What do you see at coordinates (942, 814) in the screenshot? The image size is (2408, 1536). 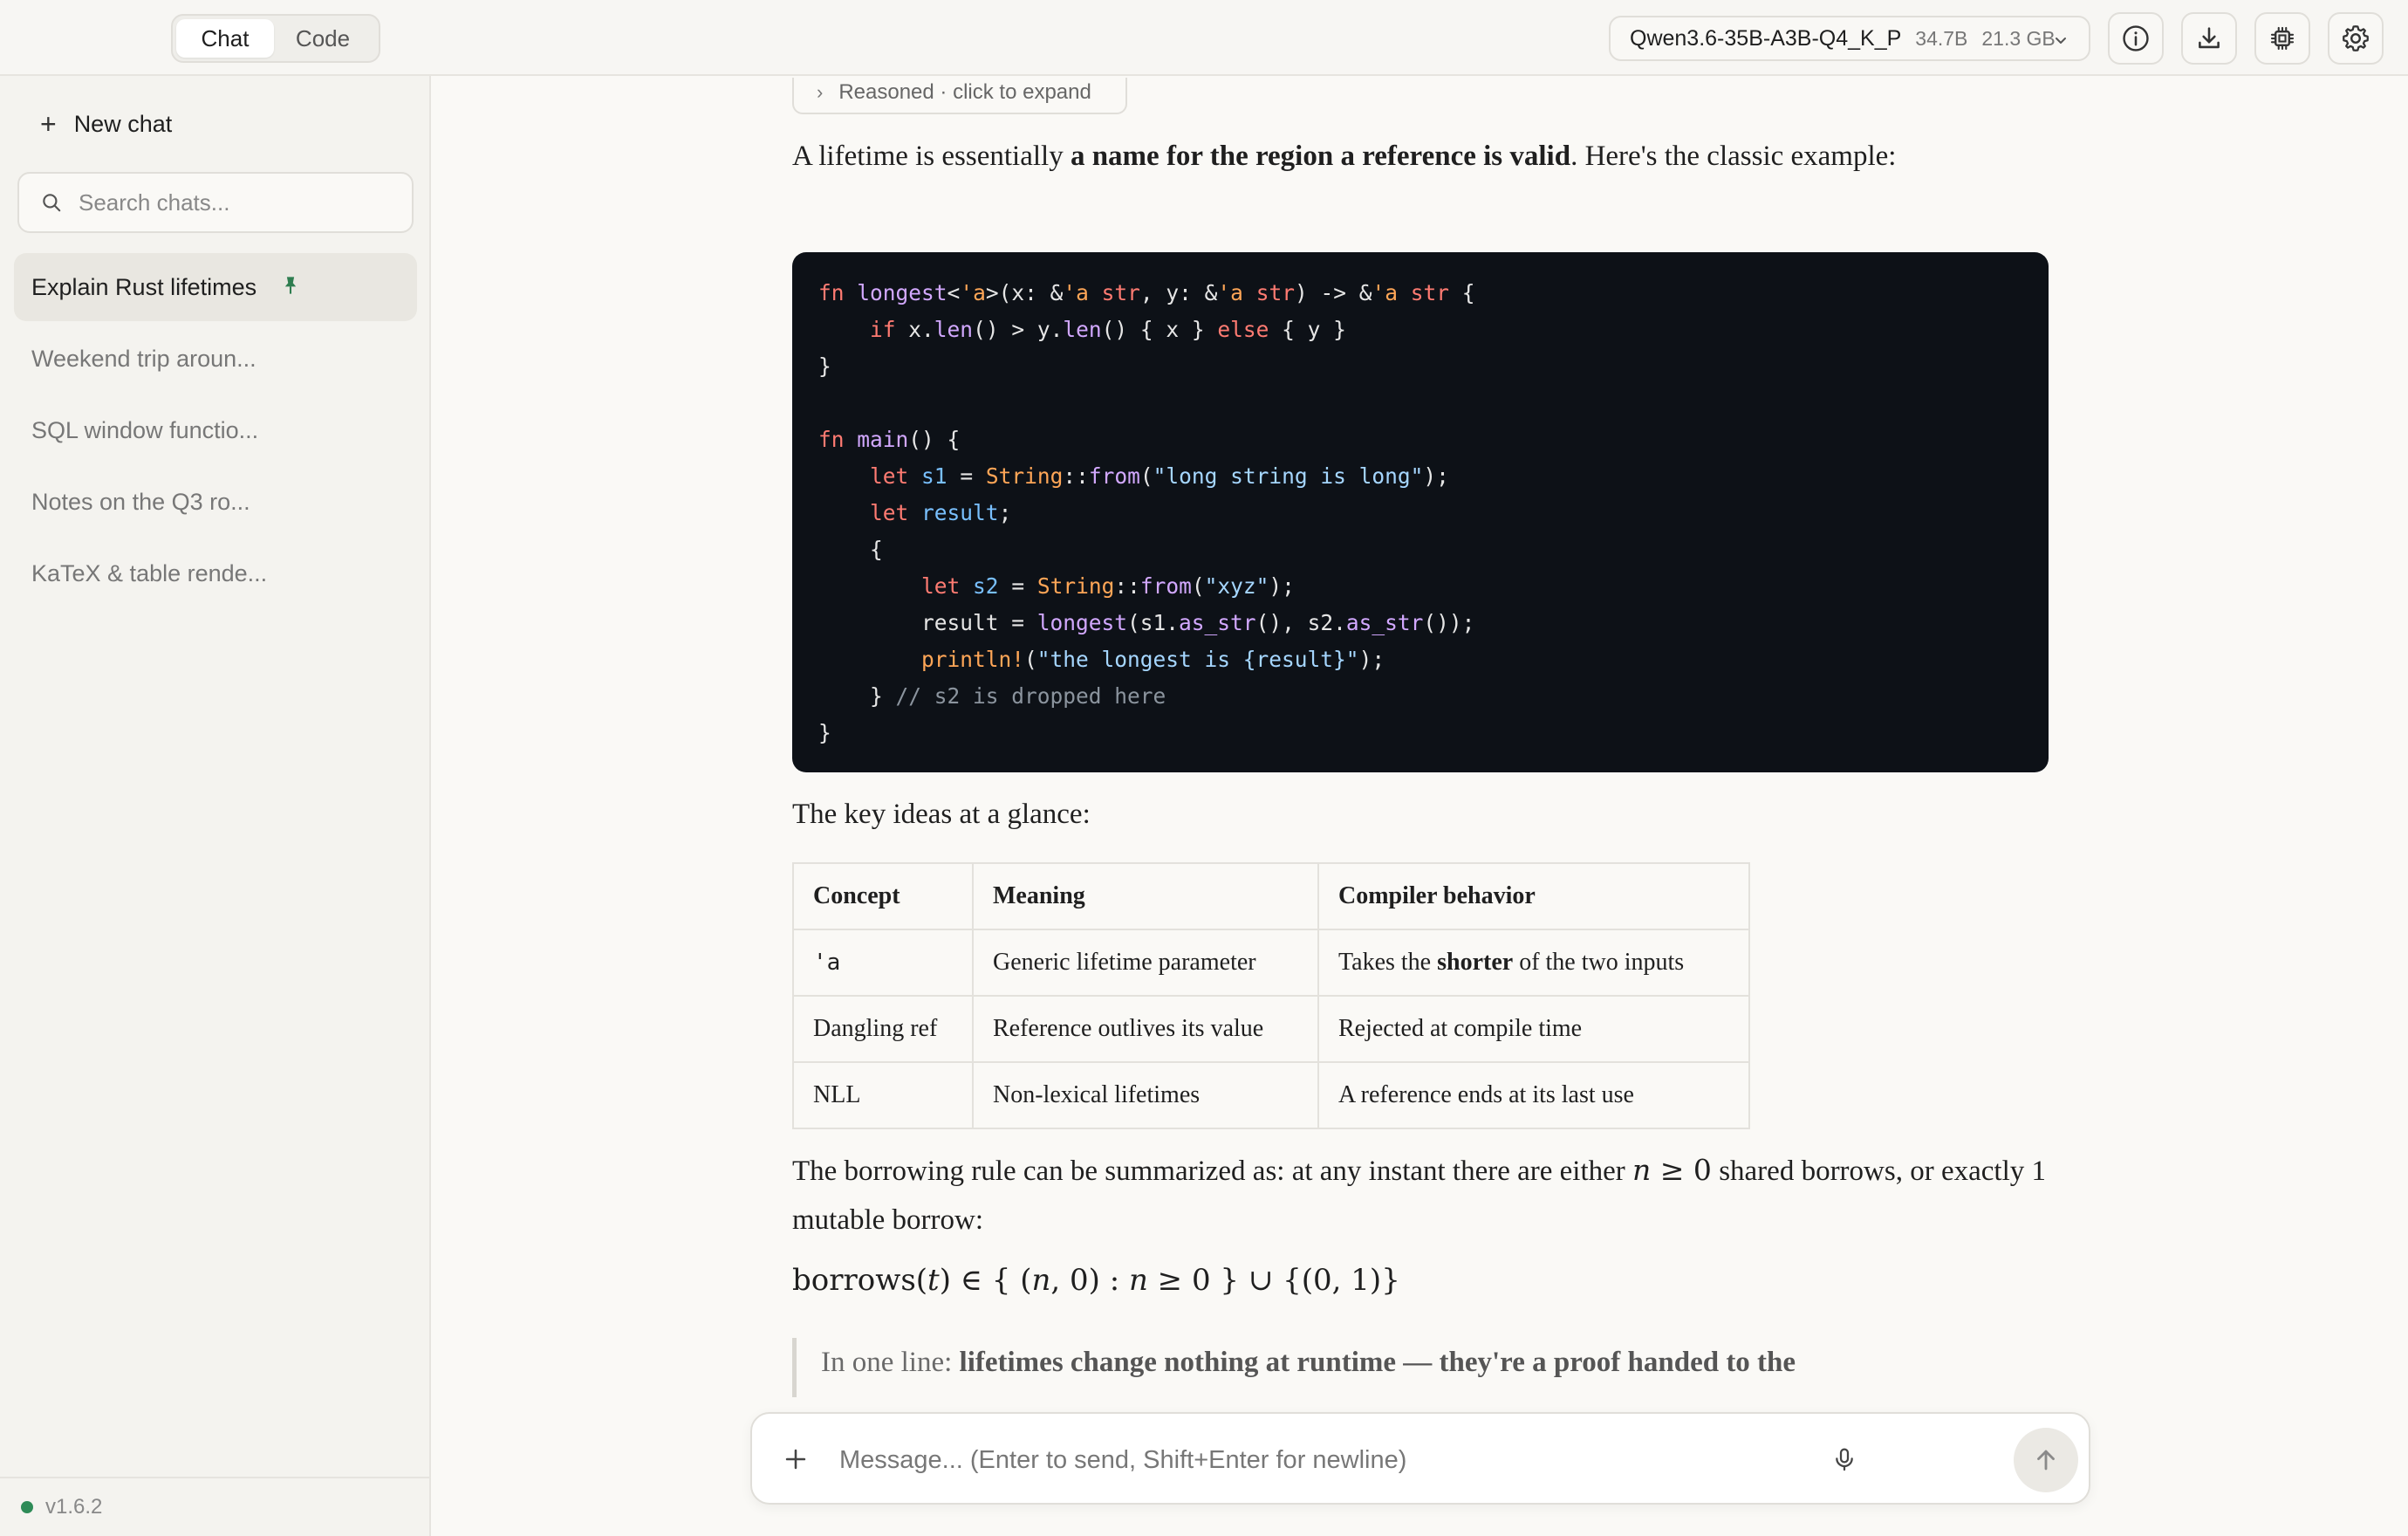 I see `key-ideas-heading: The key ideas at a glance:` at bounding box center [942, 814].